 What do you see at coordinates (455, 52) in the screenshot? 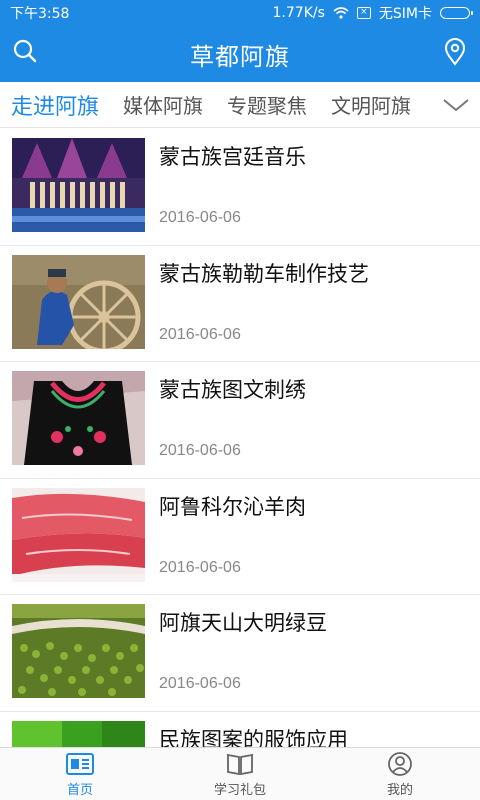
I see `location-pin-icon` at bounding box center [455, 52].